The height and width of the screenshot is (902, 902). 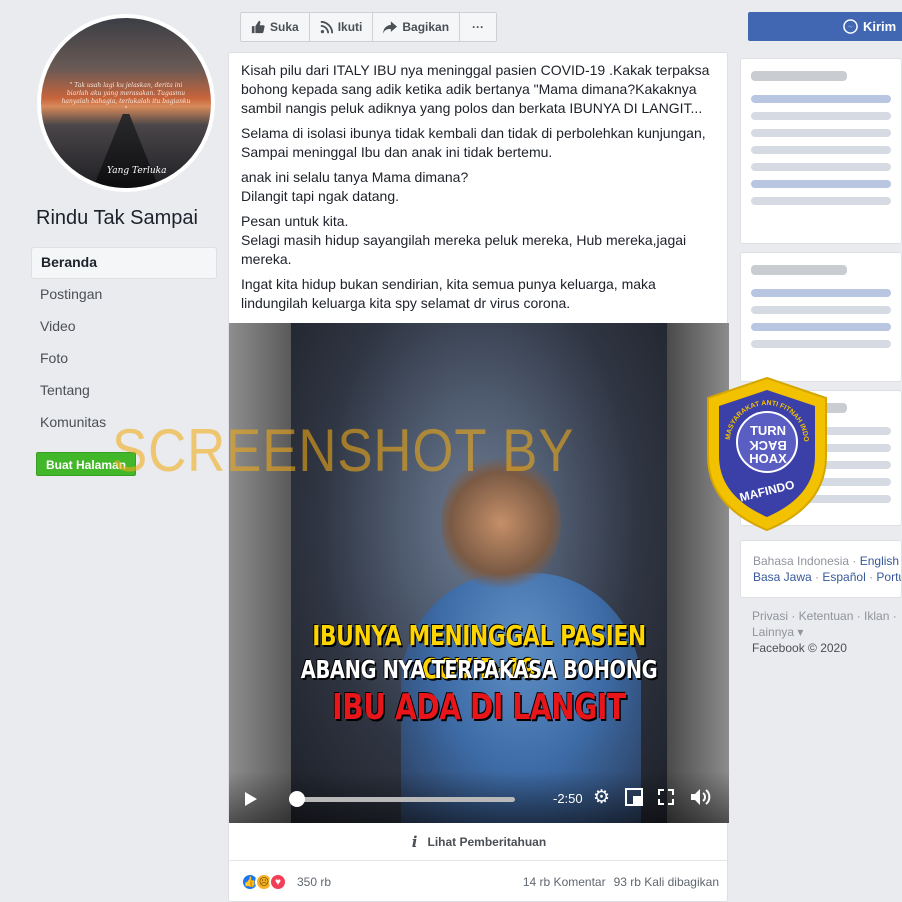 I want to click on language-link-english: English, so click(x=879, y=561).